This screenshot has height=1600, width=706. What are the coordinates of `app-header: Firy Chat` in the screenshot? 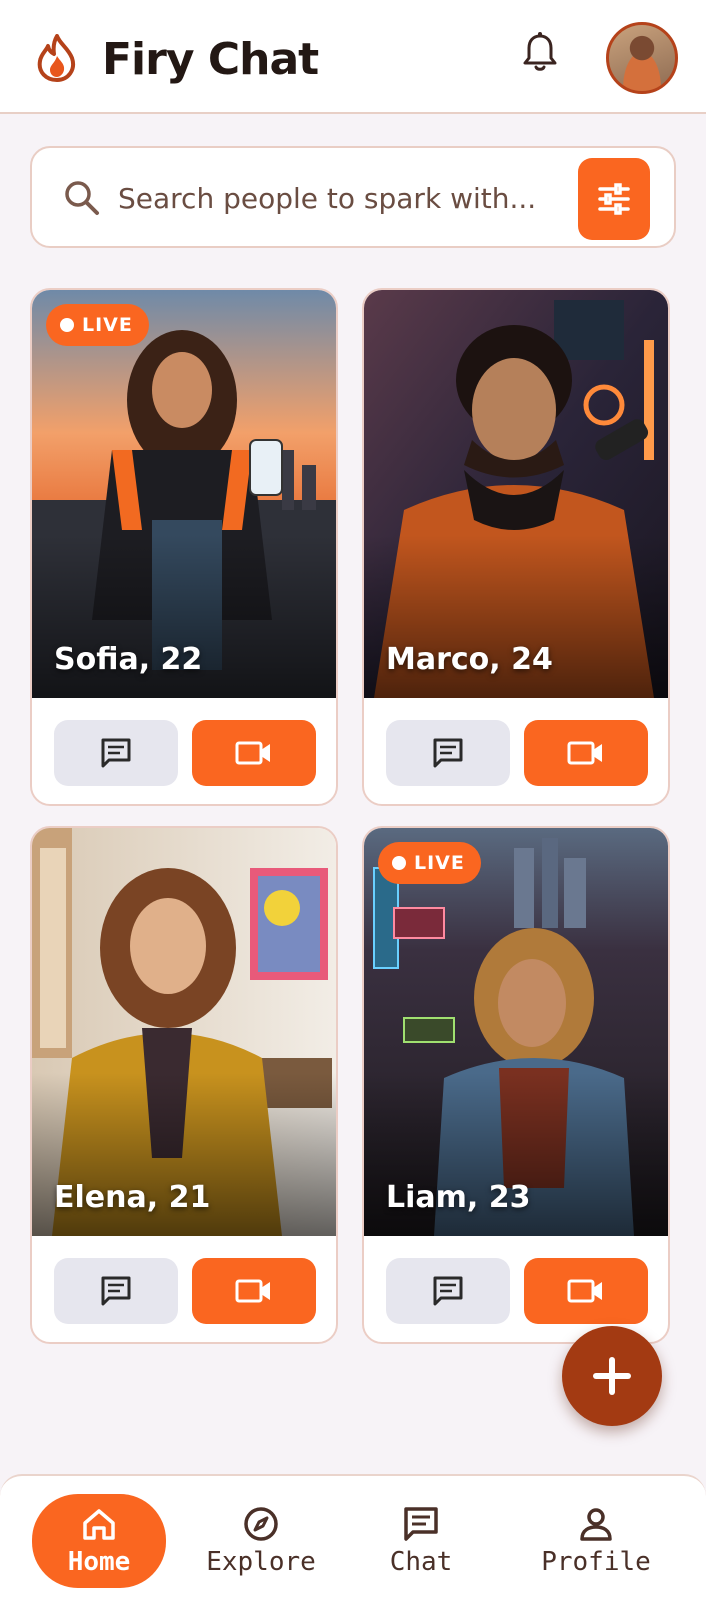 It's located at (353, 57).